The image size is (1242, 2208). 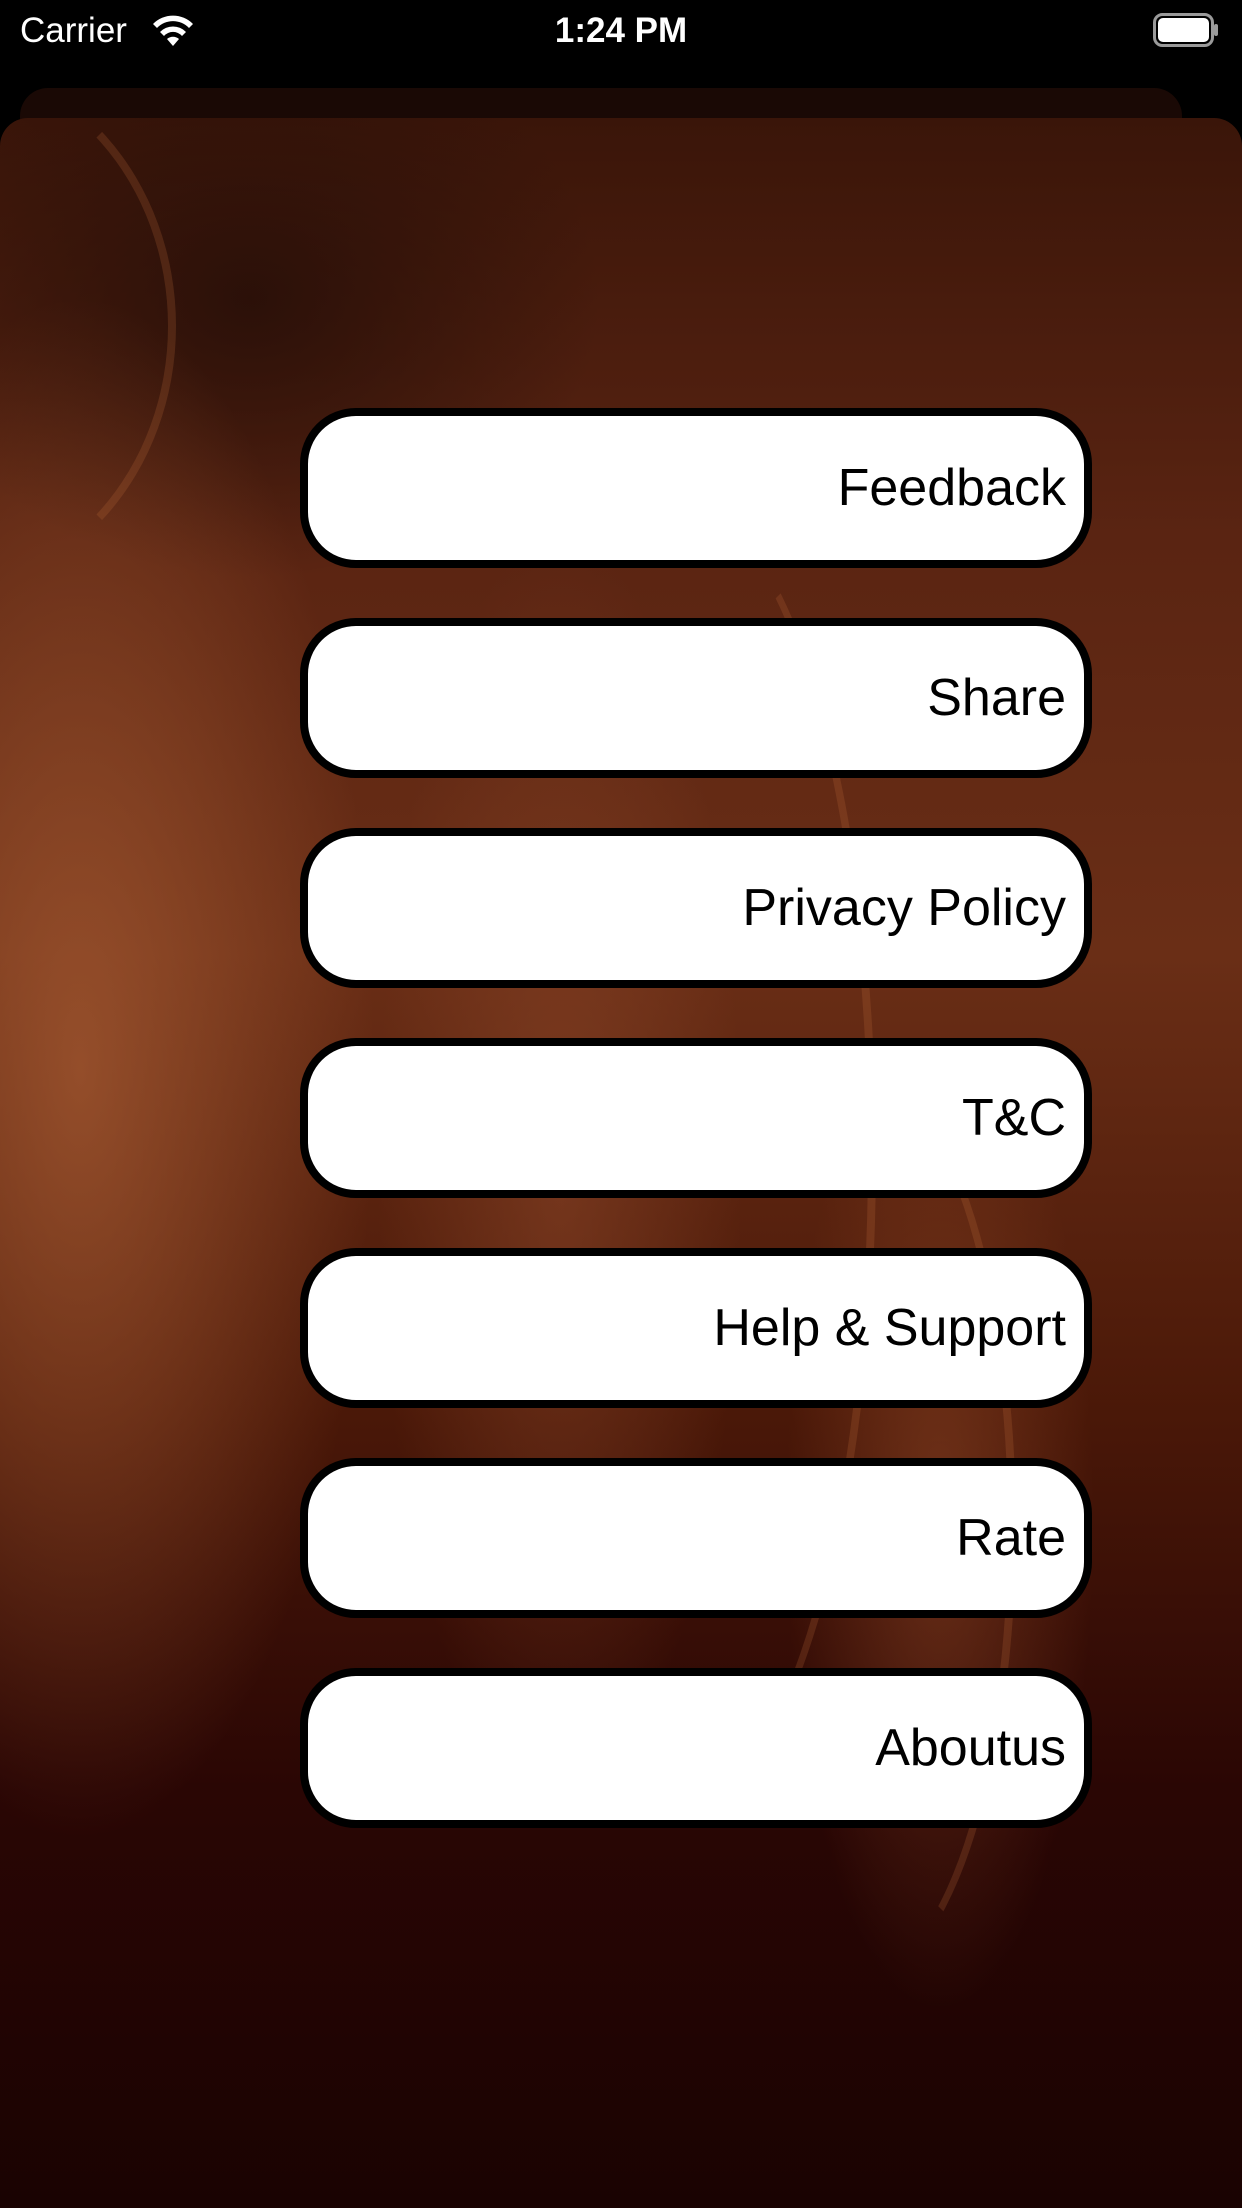 I want to click on flame-decoration, so click(x=88, y=356).